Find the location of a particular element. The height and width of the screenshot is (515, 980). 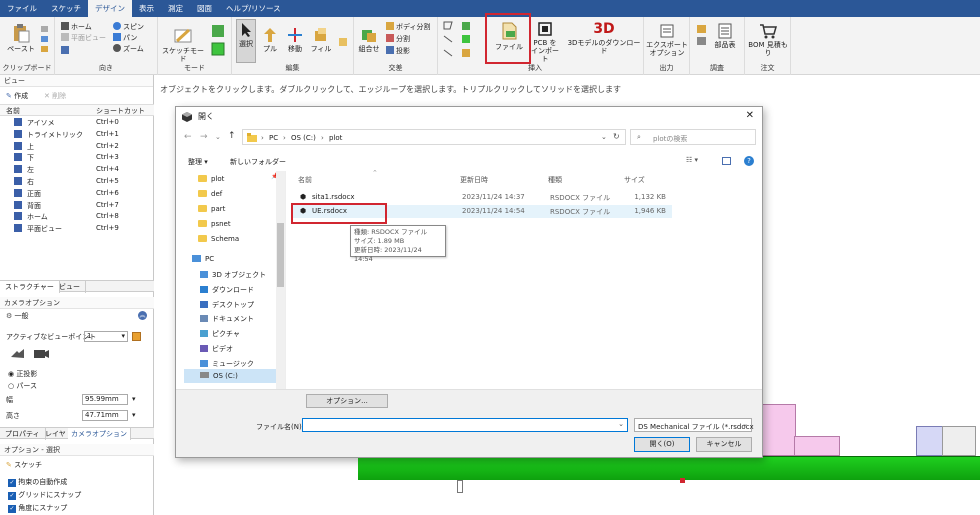

view-item: 背面 Ctrl+7 is located at coordinates (62, 205).